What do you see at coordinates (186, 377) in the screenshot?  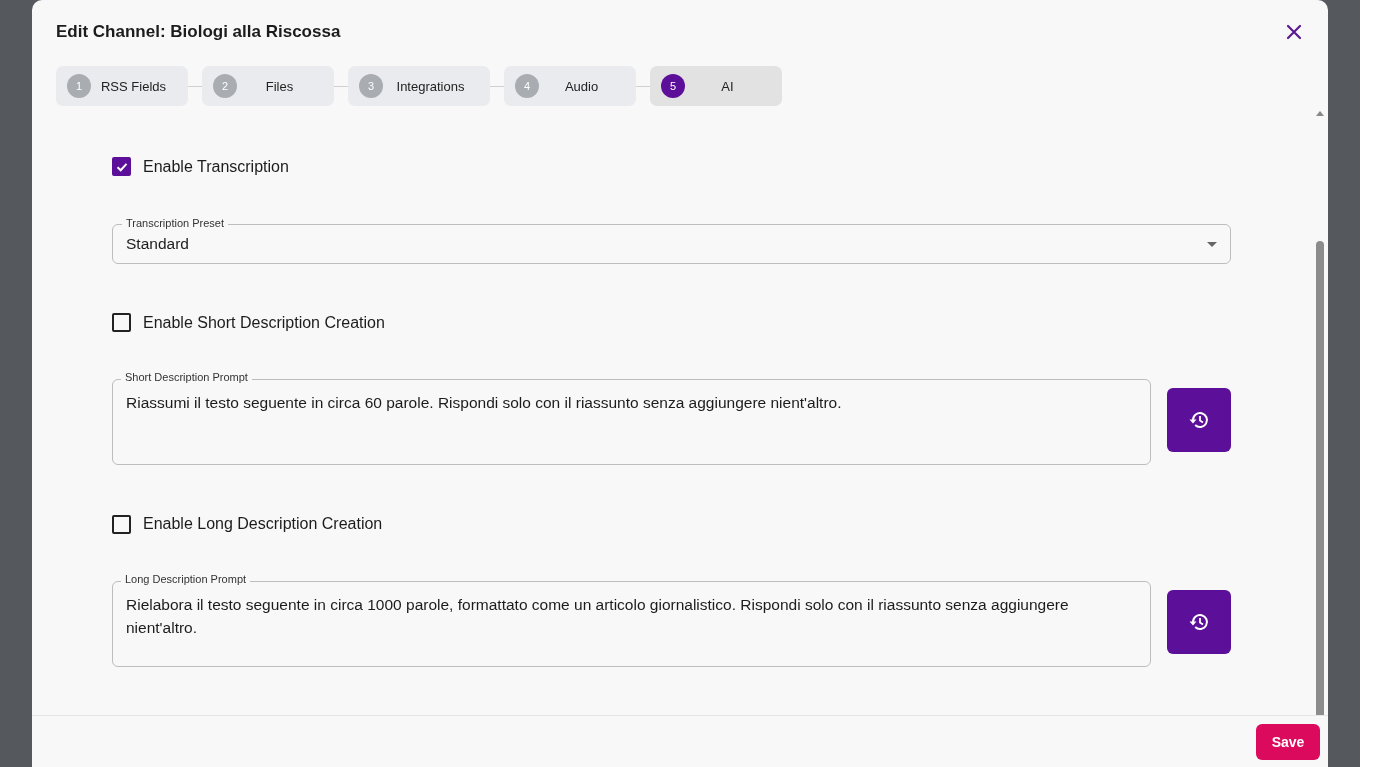 I see `field-label: Short Description Prompt` at bounding box center [186, 377].